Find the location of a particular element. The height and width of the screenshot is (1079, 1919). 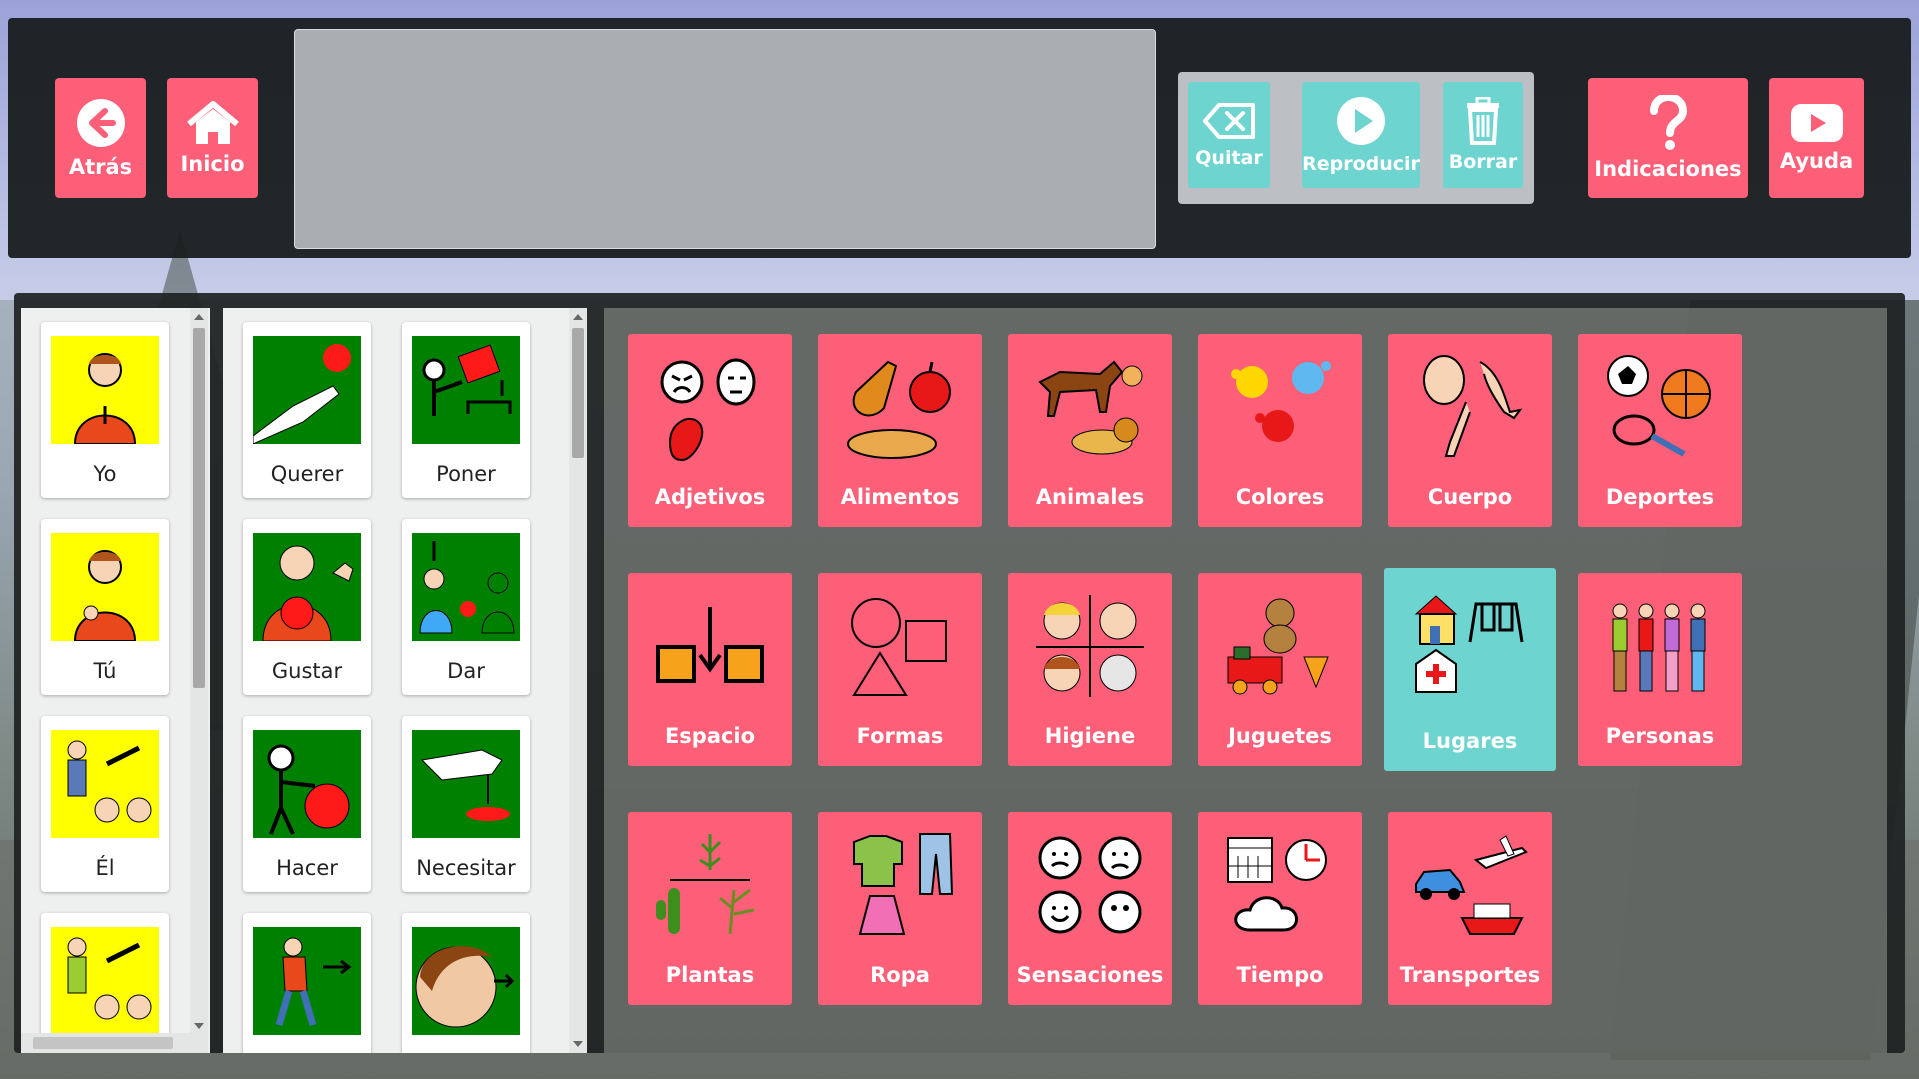

category-ropa: Ropa is located at coordinates (900, 908).